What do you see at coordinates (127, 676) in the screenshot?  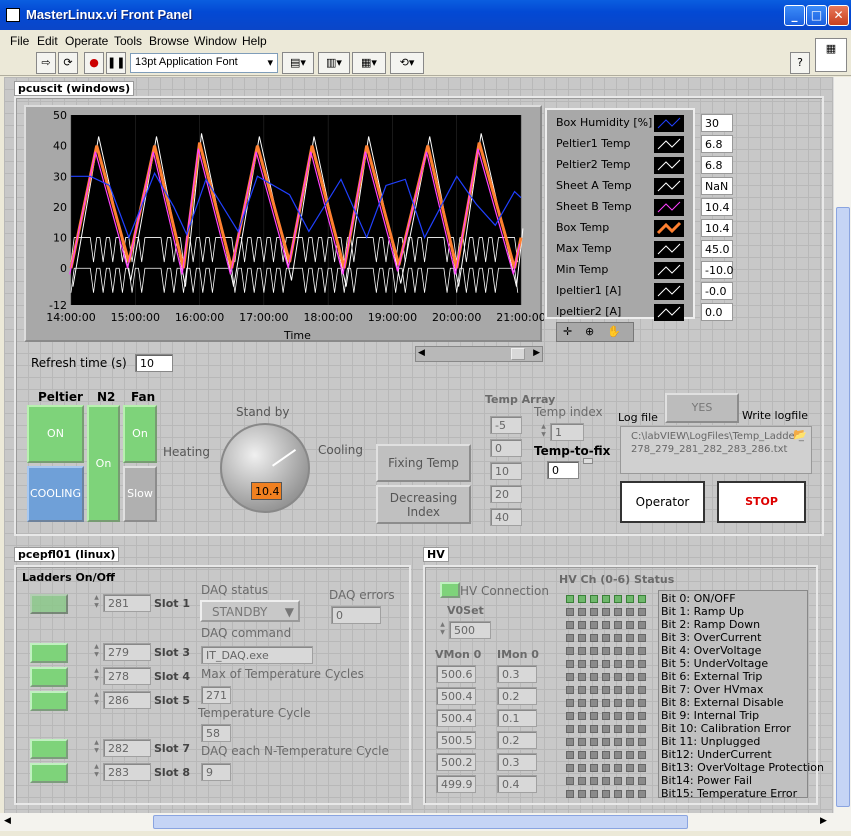 I see `slot-id-input: 278` at bounding box center [127, 676].